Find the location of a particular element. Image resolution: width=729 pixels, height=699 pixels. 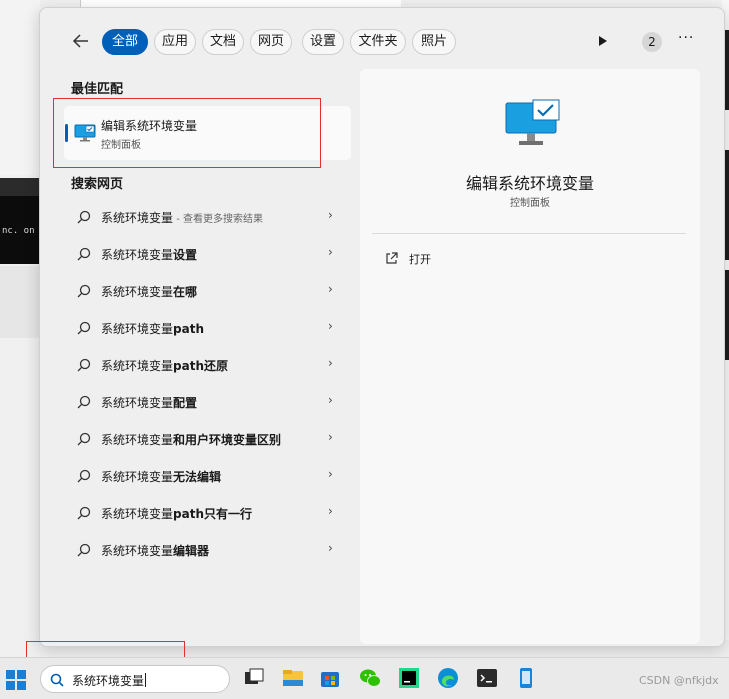

web-result-item: 系统环境变量 - 查看更多搜索结果 › is located at coordinates (207, 216).